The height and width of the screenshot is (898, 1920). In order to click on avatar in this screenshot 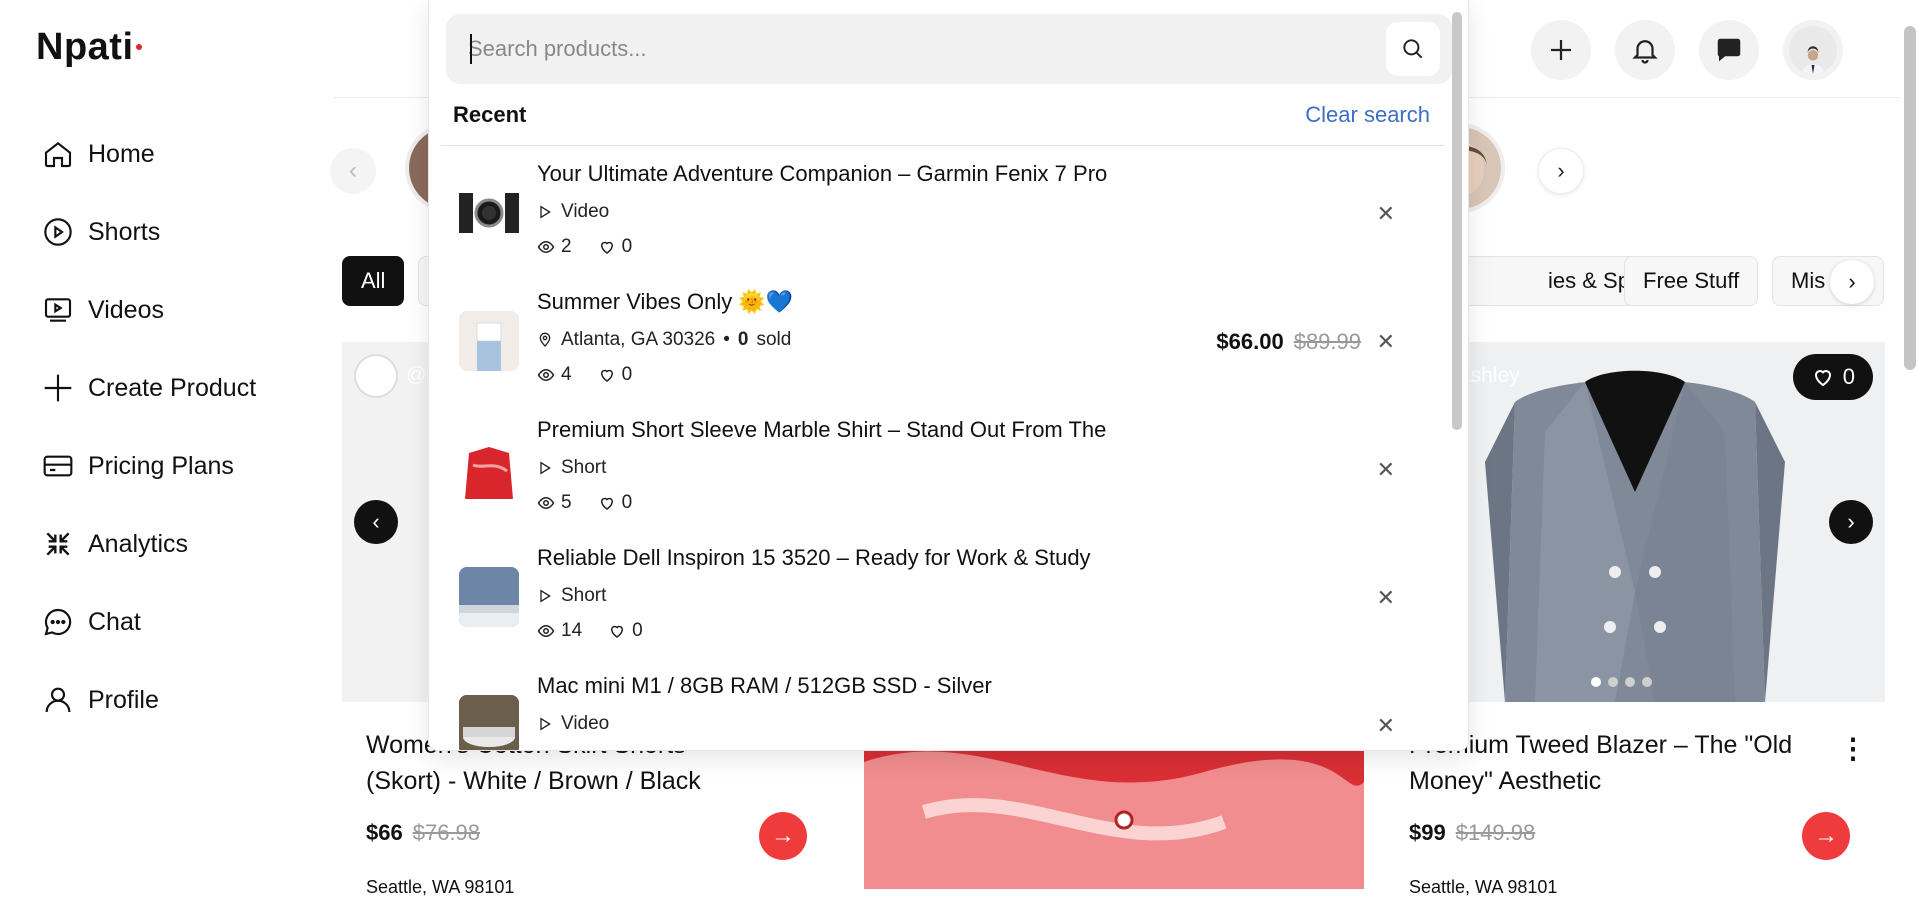, I will do `click(1813, 50)`.